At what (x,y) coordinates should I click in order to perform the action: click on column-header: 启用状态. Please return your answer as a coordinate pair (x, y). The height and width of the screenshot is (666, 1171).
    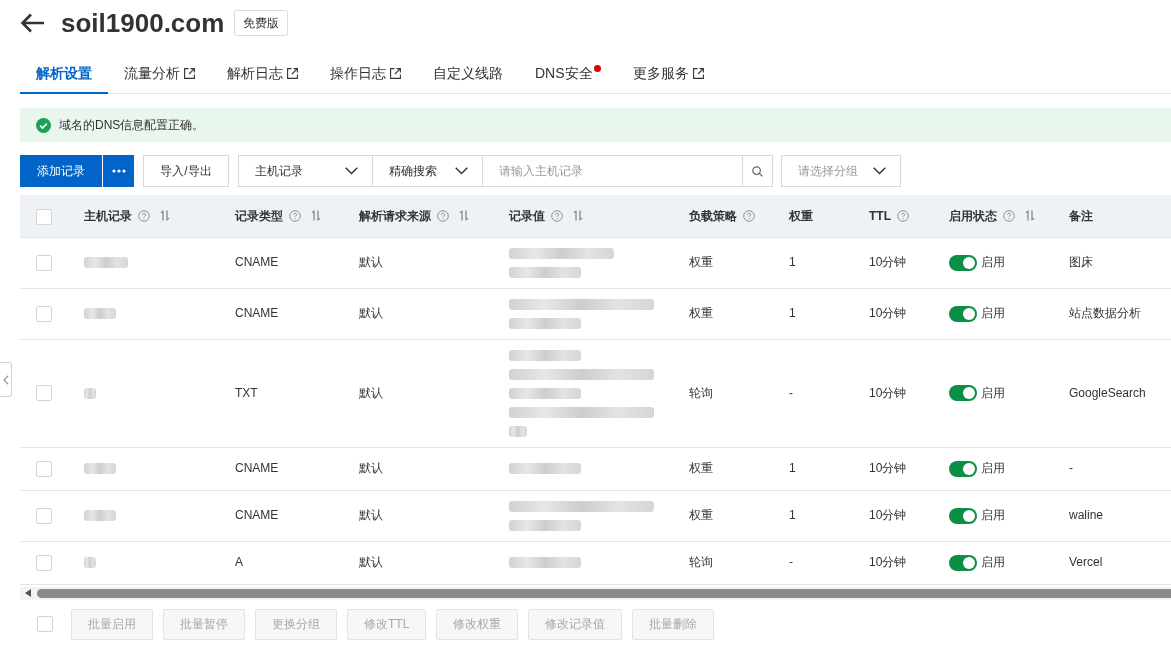
    Looking at the image, I should click on (973, 216).